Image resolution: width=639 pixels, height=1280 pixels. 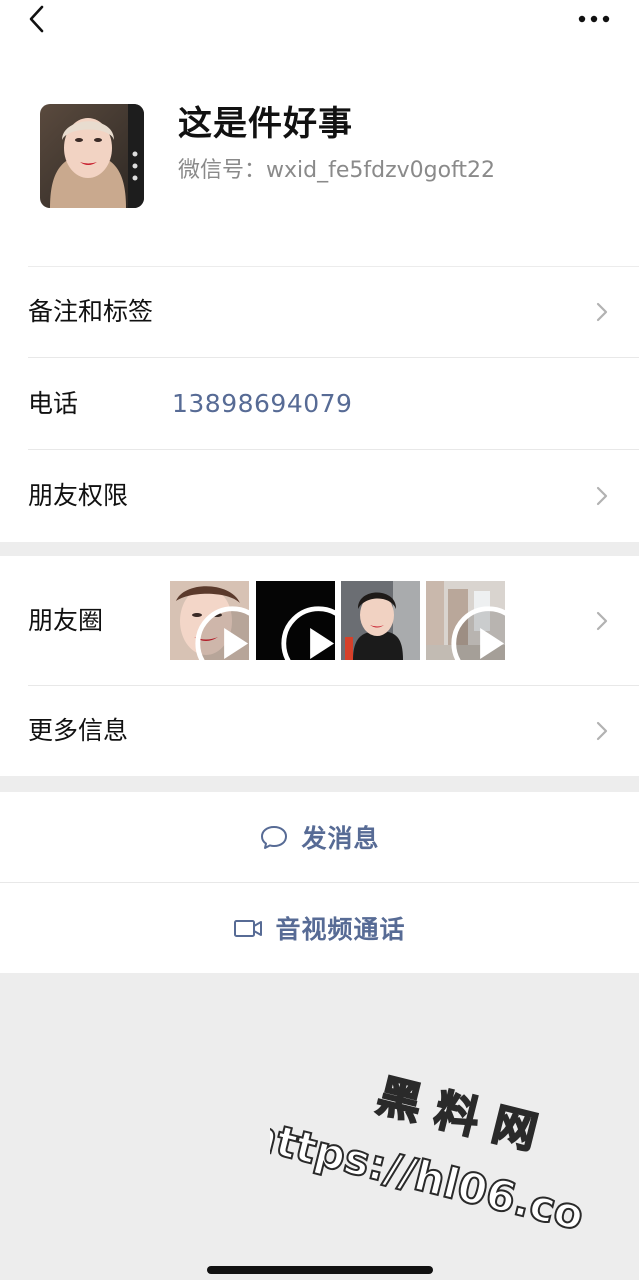 I want to click on avatar, so click(x=92, y=156).